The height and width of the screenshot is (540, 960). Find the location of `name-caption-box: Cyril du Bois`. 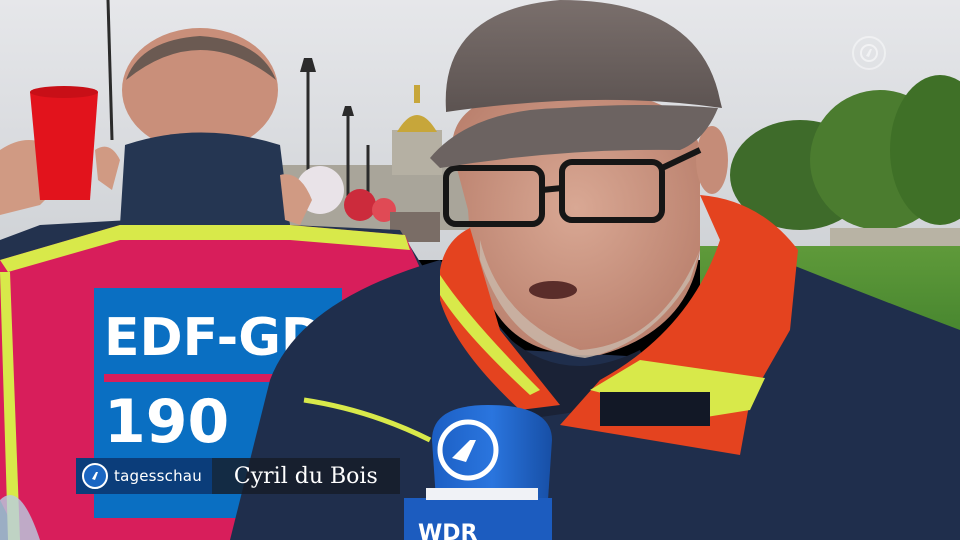

name-caption-box: Cyril du Bois is located at coordinates (305, 476).